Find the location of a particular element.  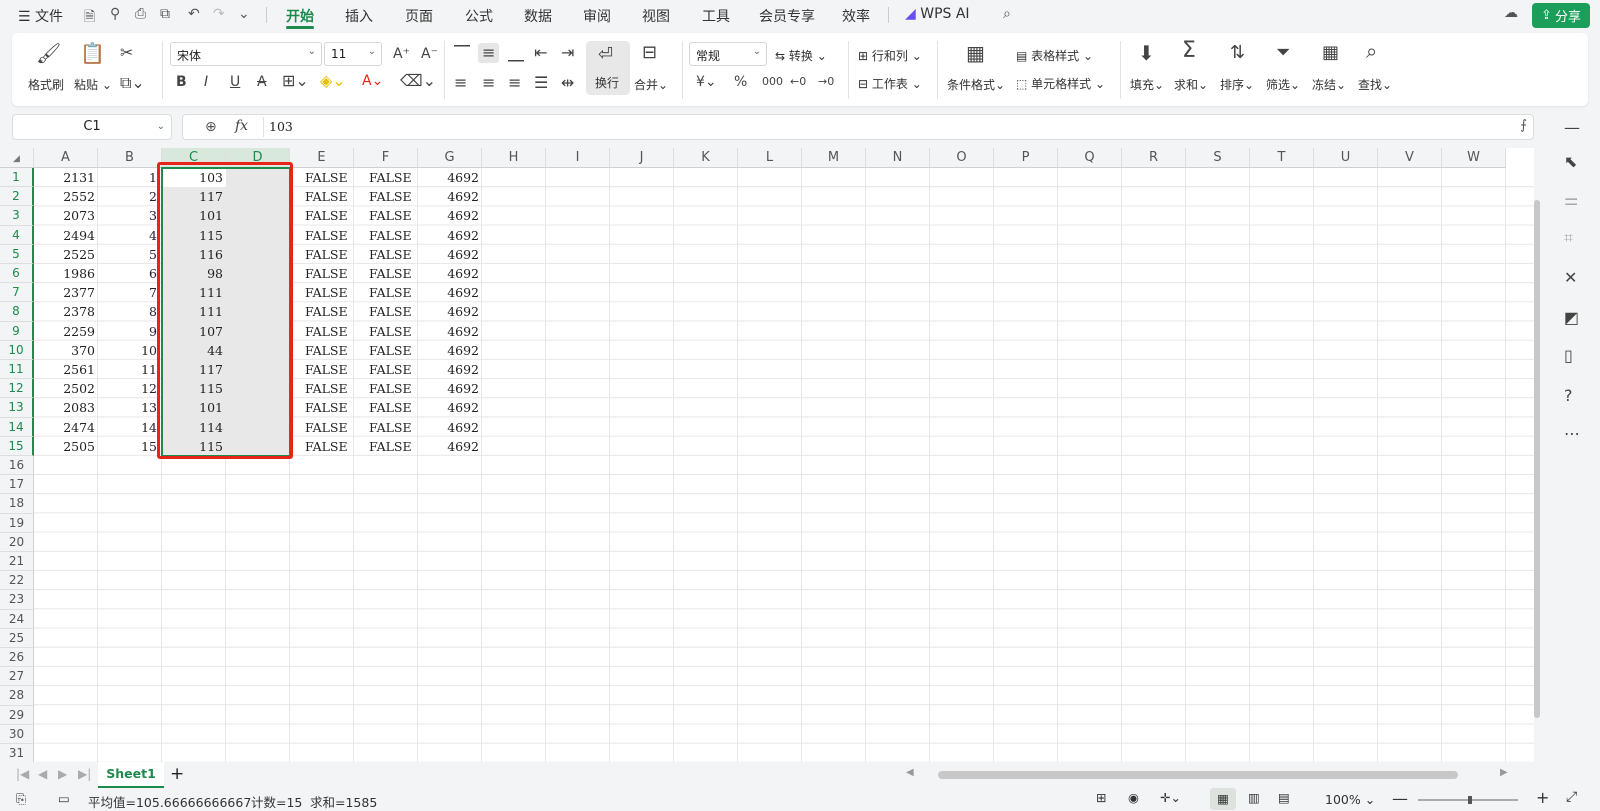

justify-icon: ☰ is located at coordinates (541, 83).